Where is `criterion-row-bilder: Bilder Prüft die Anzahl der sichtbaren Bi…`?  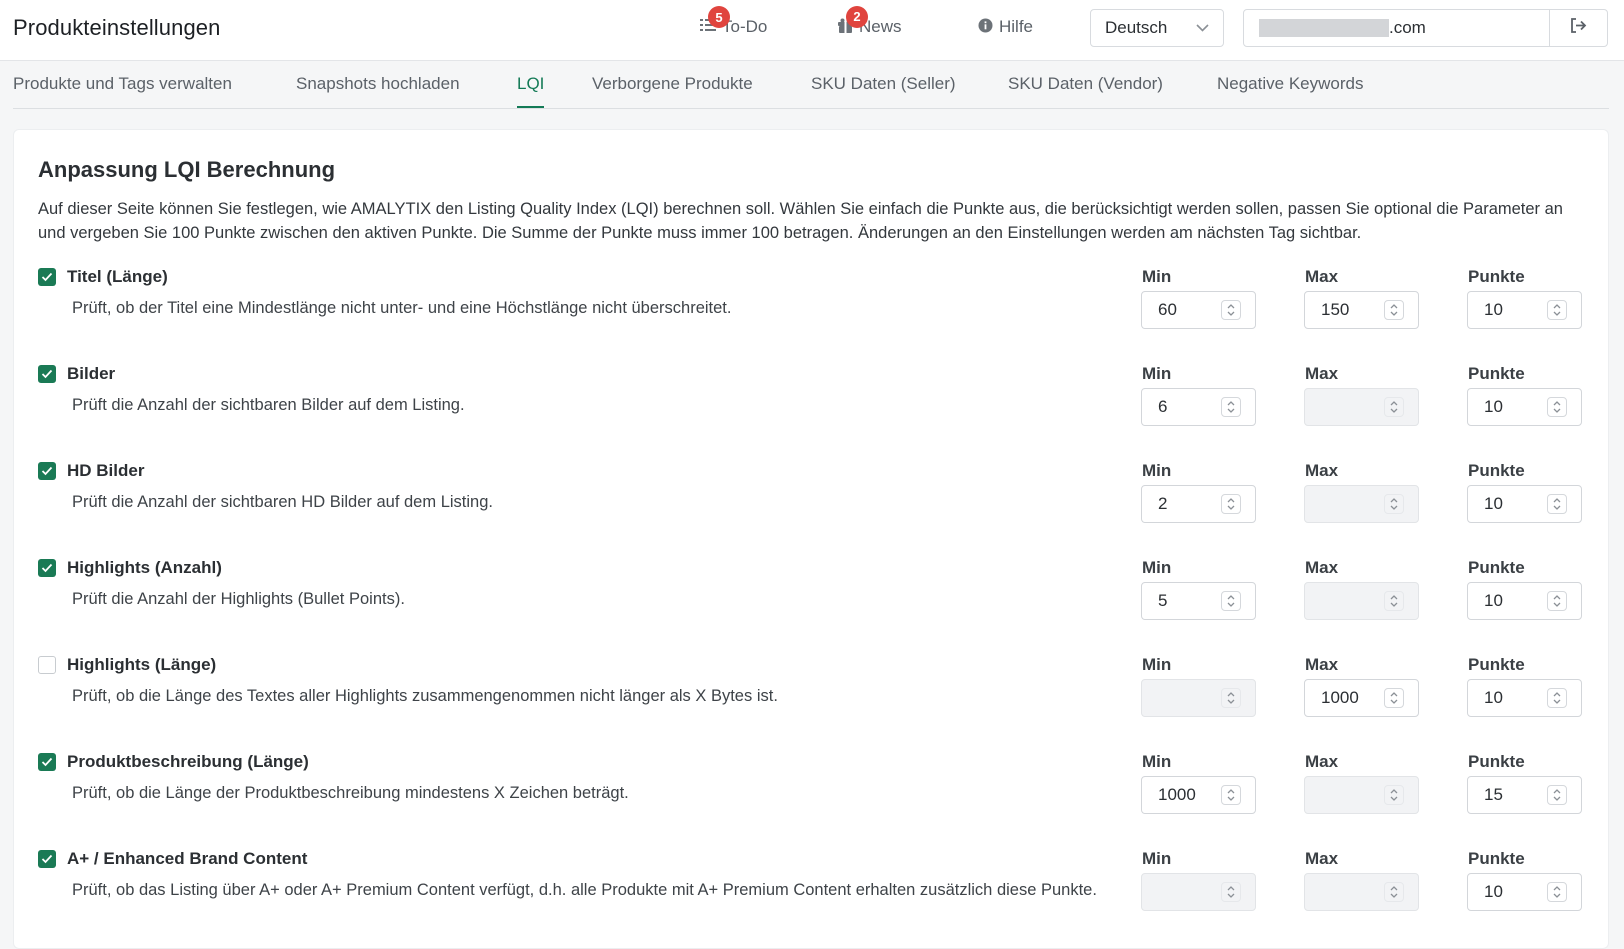 criterion-row-bilder: Bilder Prüft die Anzahl der sichtbaren Bi… is located at coordinates (812, 408).